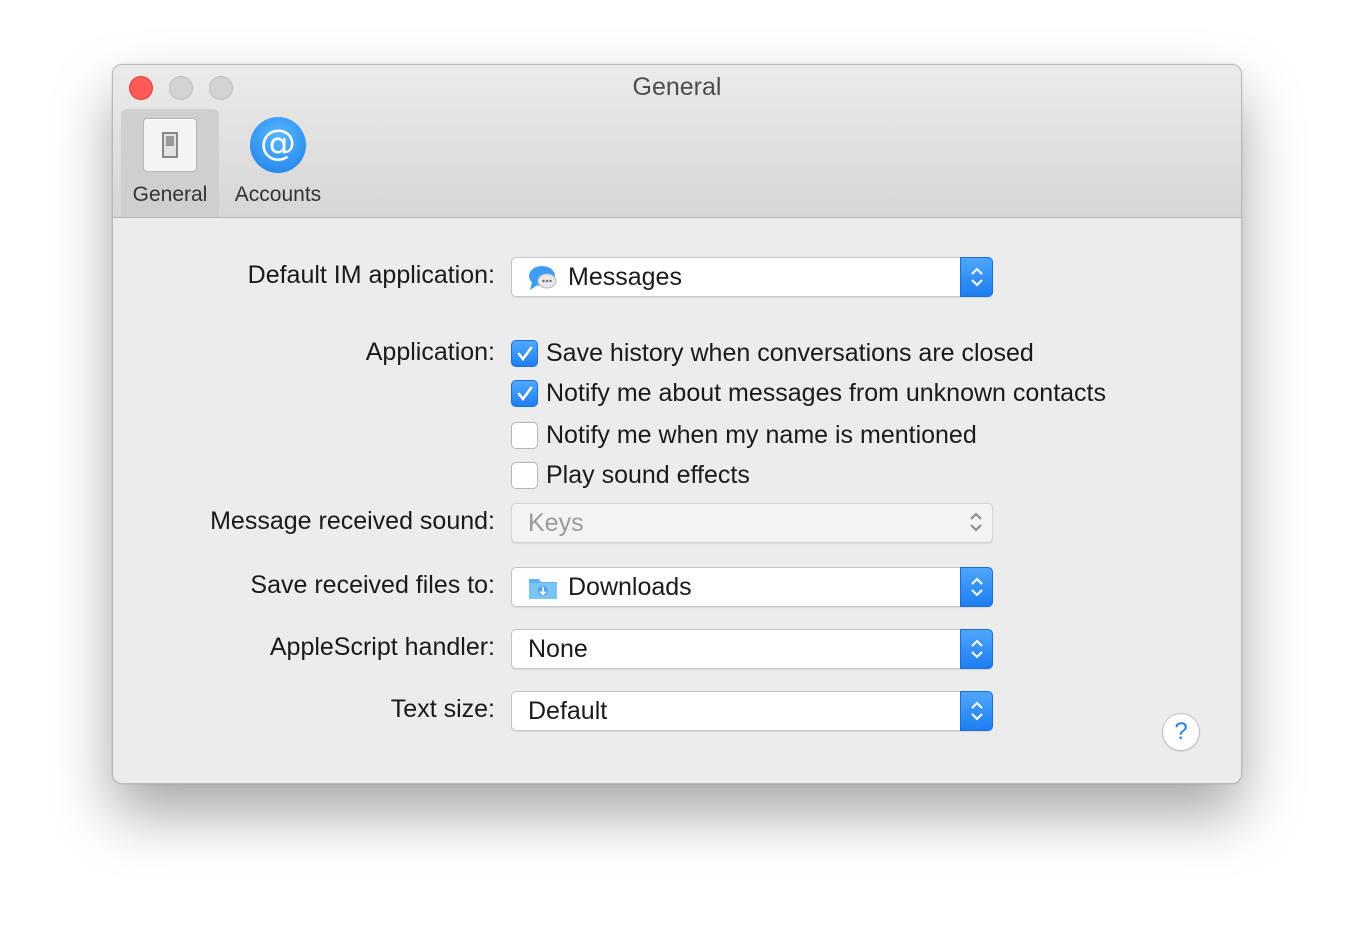  Describe the element at coordinates (556, 523) in the screenshot. I see `received-sound-value: Keys` at that location.